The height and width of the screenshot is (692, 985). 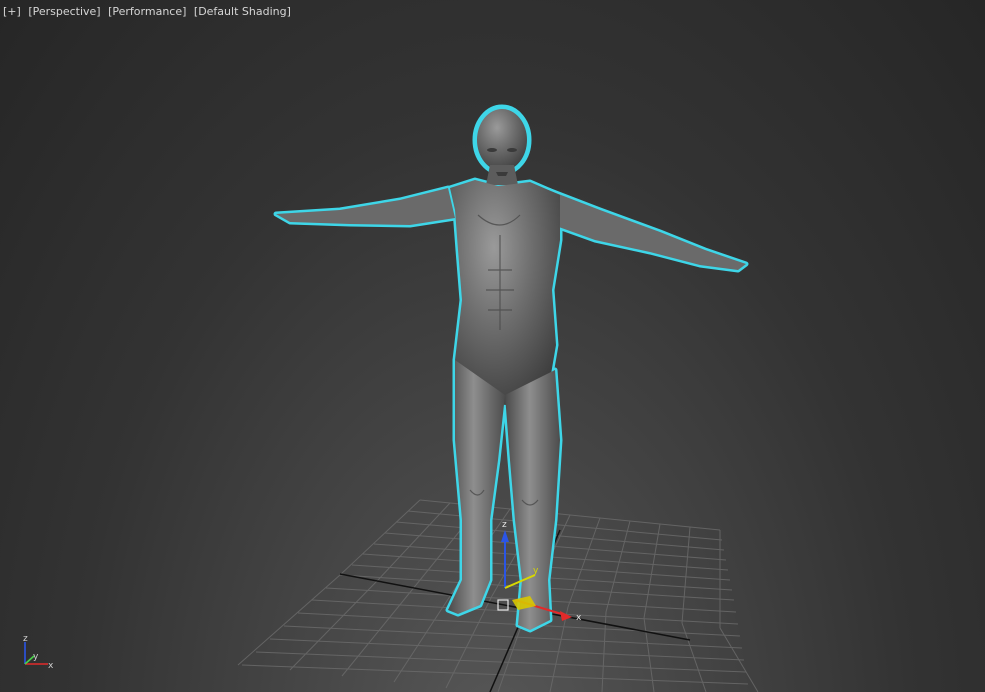 What do you see at coordinates (36, 657) in the screenshot?
I see `world-y-label: y` at bounding box center [36, 657].